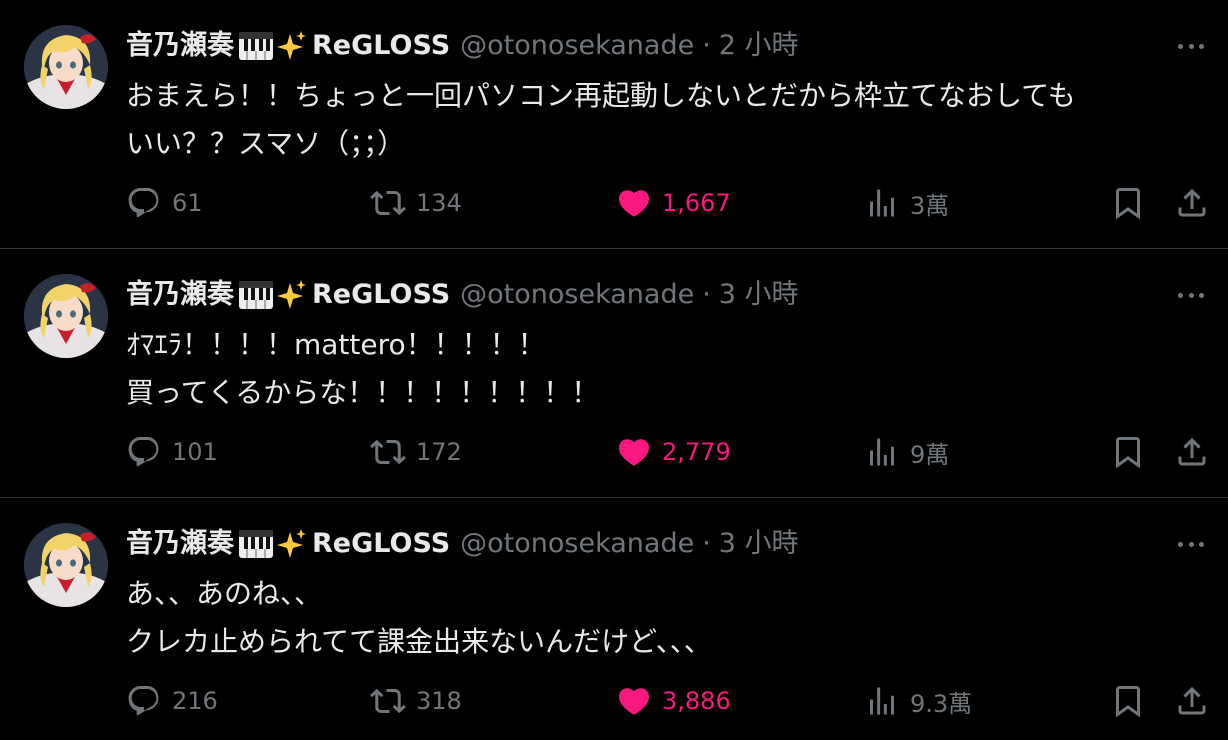 The image size is (1228, 740). I want to click on view-count: 9萬, so click(930, 454).